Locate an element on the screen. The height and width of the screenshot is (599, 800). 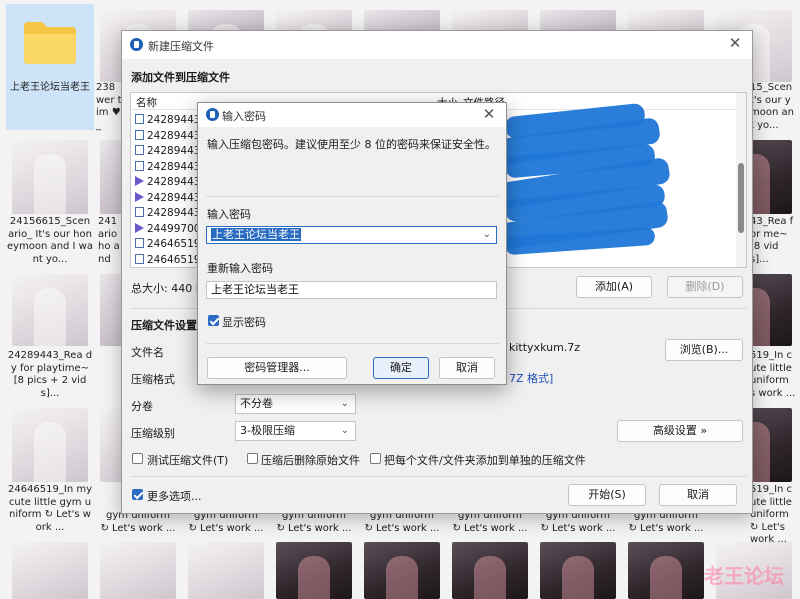
dialog-title: 输入密码 is located at coordinates (244, 116).